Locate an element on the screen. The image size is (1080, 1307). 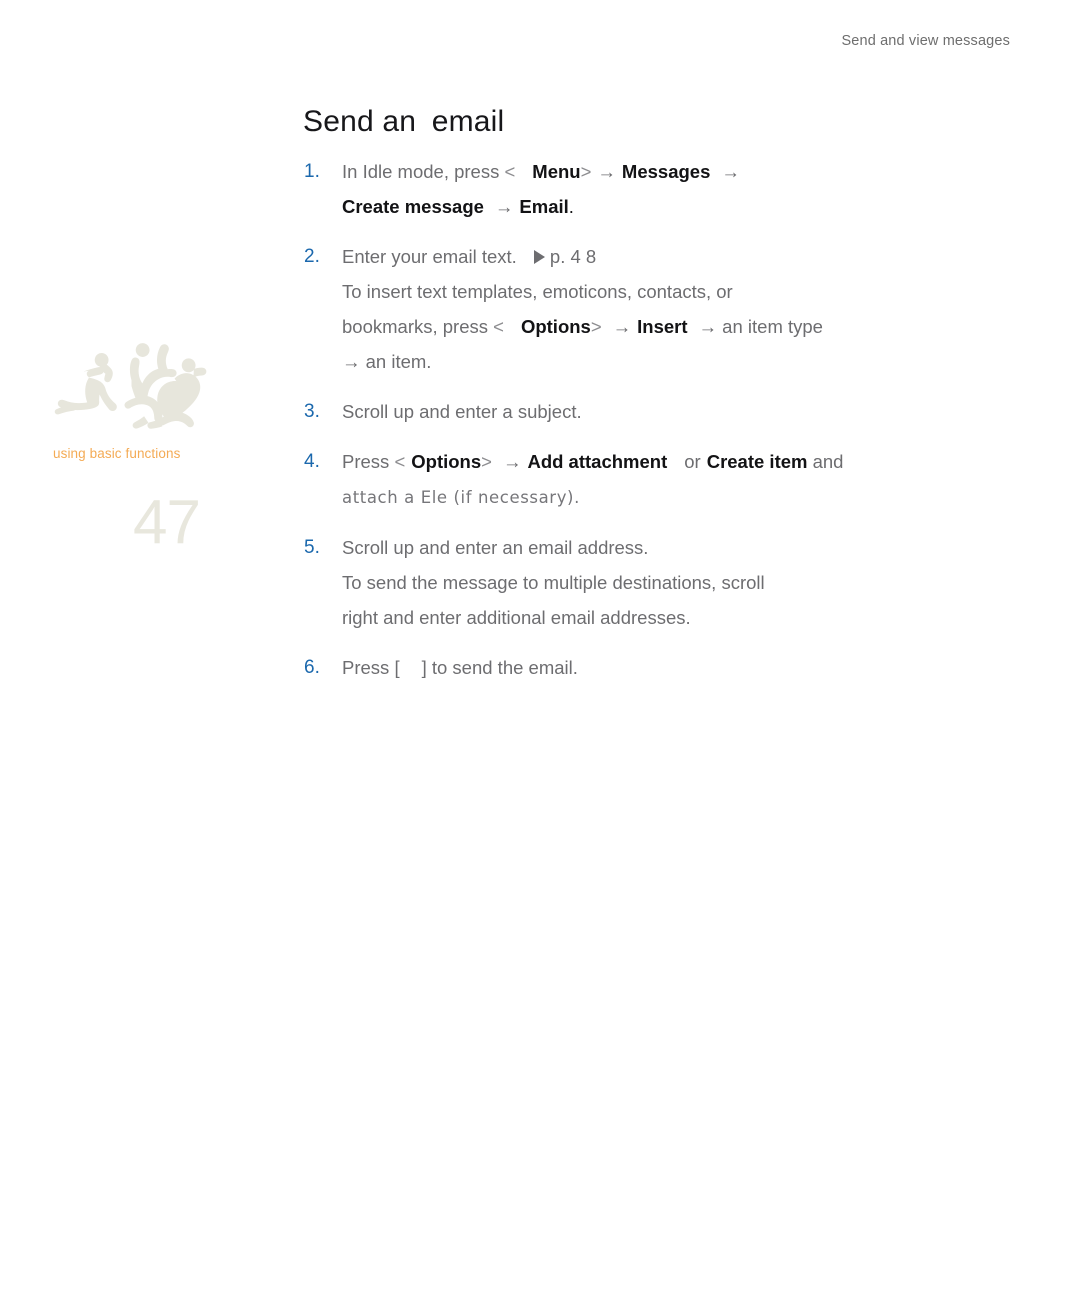
step-body: Press [] to send the email. is located at coordinates (672, 667).